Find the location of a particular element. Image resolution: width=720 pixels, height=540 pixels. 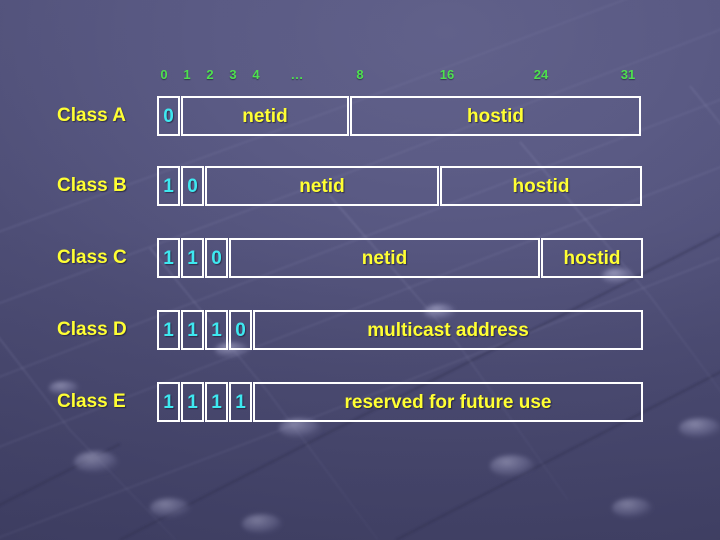

bit-tick-1: 1 is located at coordinates (187, 74).